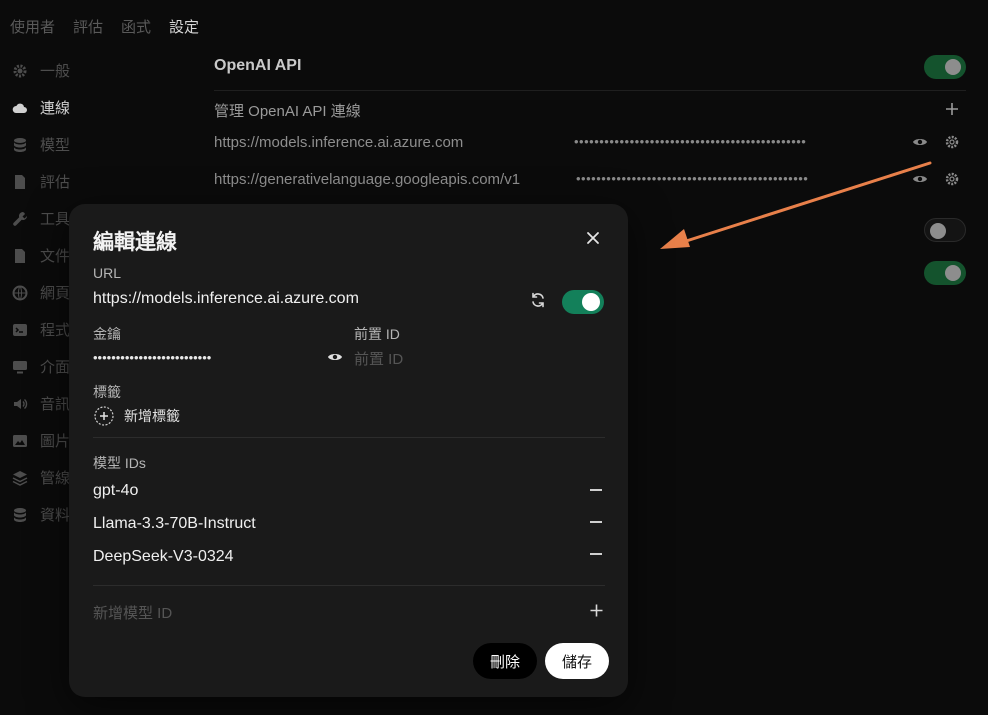  I want to click on sidebar-item-label: 音訊, so click(55, 404).